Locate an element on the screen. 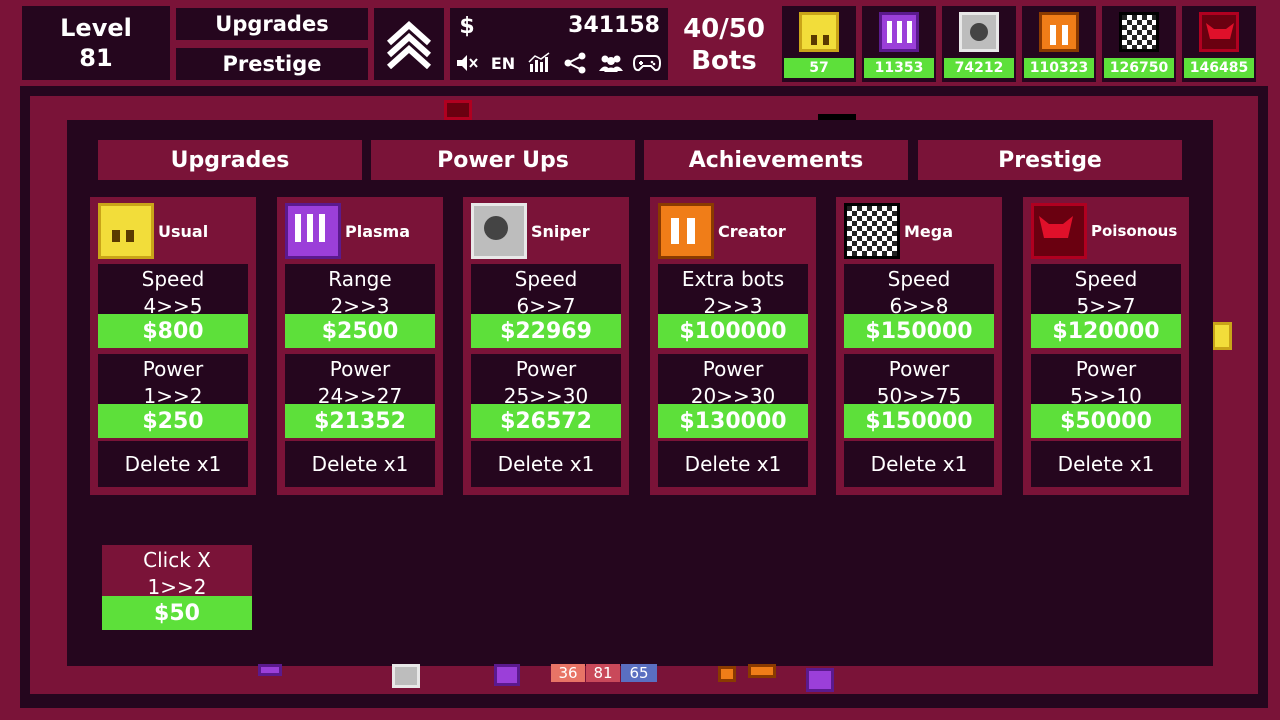 Image resolution: width=1280 pixels, height=720 pixels. damage-block: 81 is located at coordinates (603, 673).